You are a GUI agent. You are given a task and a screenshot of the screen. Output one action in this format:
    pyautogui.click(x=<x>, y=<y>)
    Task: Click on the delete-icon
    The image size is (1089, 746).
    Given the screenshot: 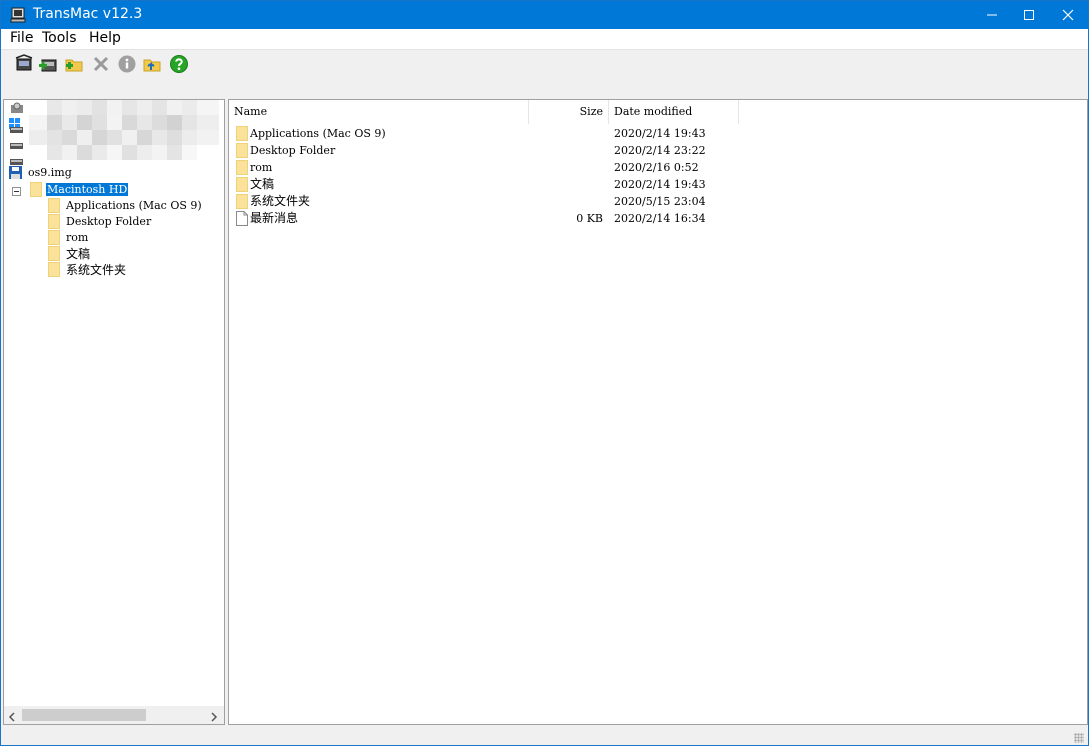 What is the action you would take?
    pyautogui.click(x=101, y=64)
    